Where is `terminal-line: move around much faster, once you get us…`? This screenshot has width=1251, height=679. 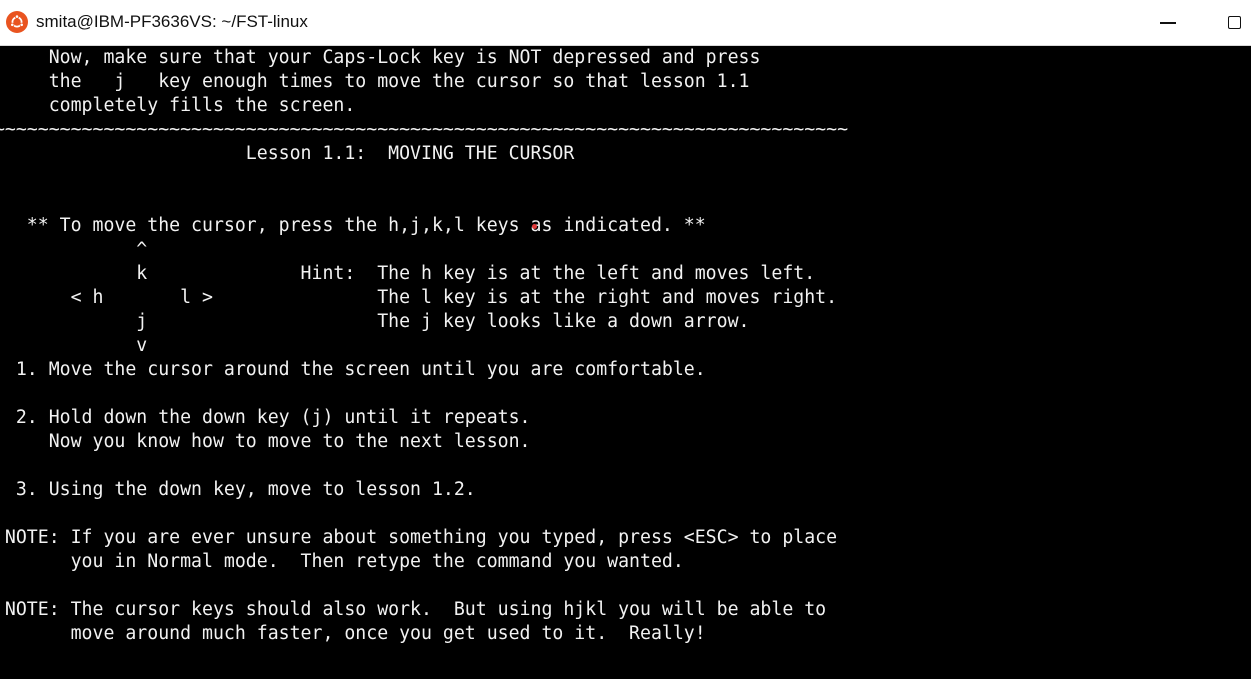 terminal-line: move around much faster, once you get us… is located at coordinates (353, 633).